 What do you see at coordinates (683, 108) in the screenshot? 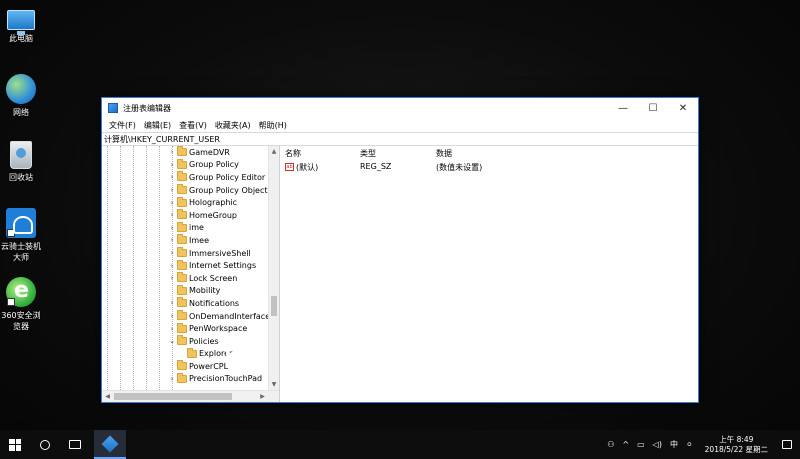
I see `close-button: ✕` at bounding box center [683, 108].